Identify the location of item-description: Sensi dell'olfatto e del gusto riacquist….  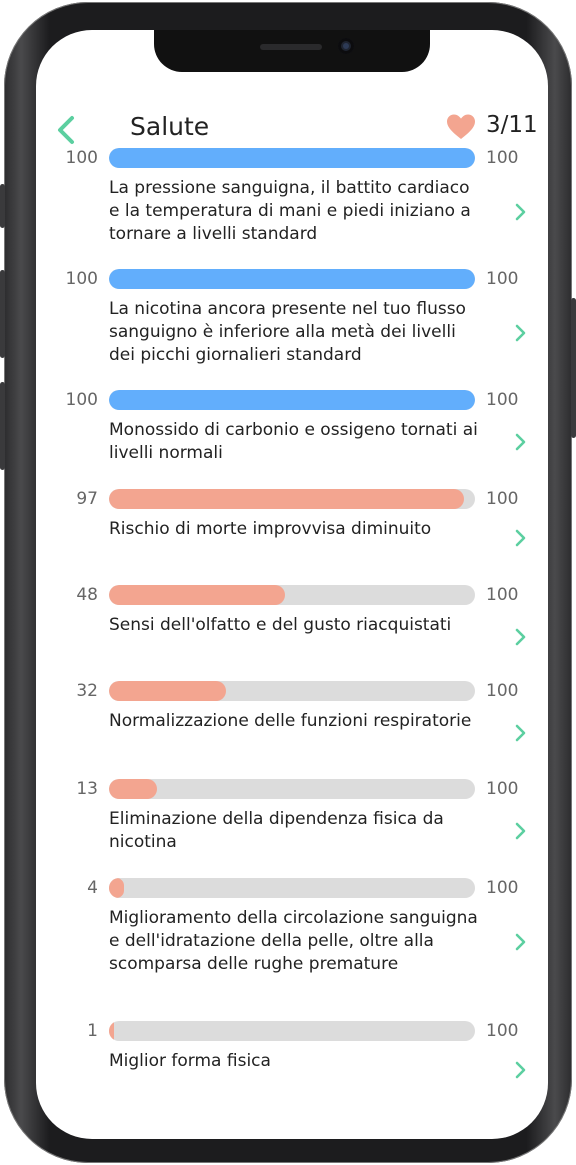
(280, 625).